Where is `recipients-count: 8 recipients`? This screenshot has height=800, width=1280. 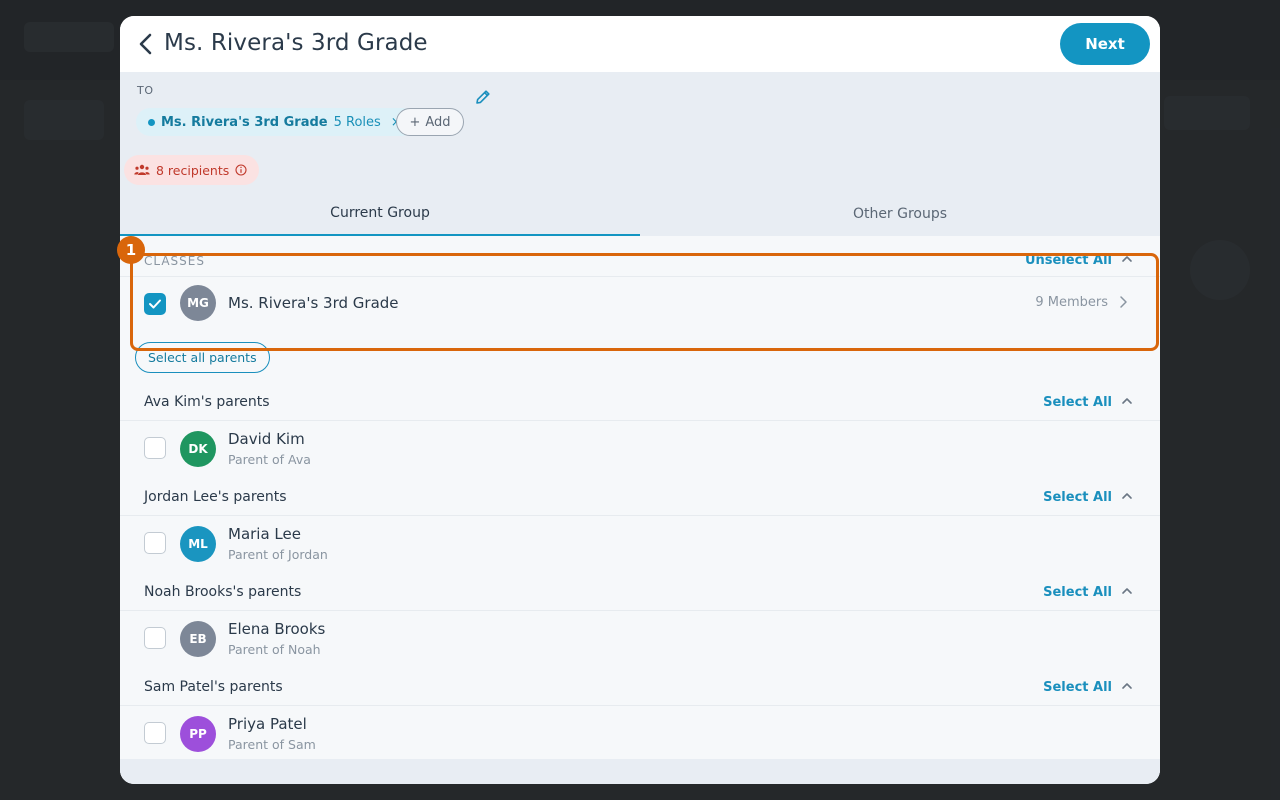
recipients-count: 8 recipients is located at coordinates (193, 170).